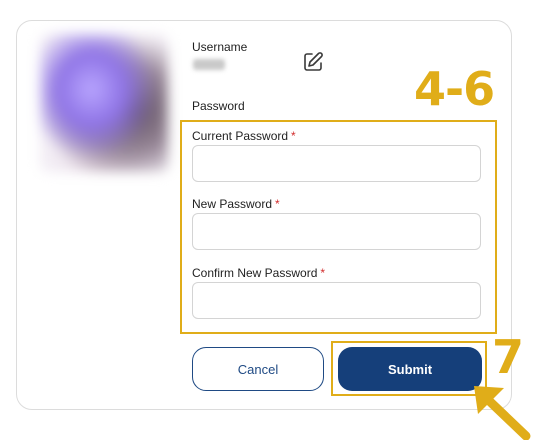 The image size is (536, 448). Describe the element at coordinates (258, 369) in the screenshot. I see `cancel-button: Cancel` at that location.